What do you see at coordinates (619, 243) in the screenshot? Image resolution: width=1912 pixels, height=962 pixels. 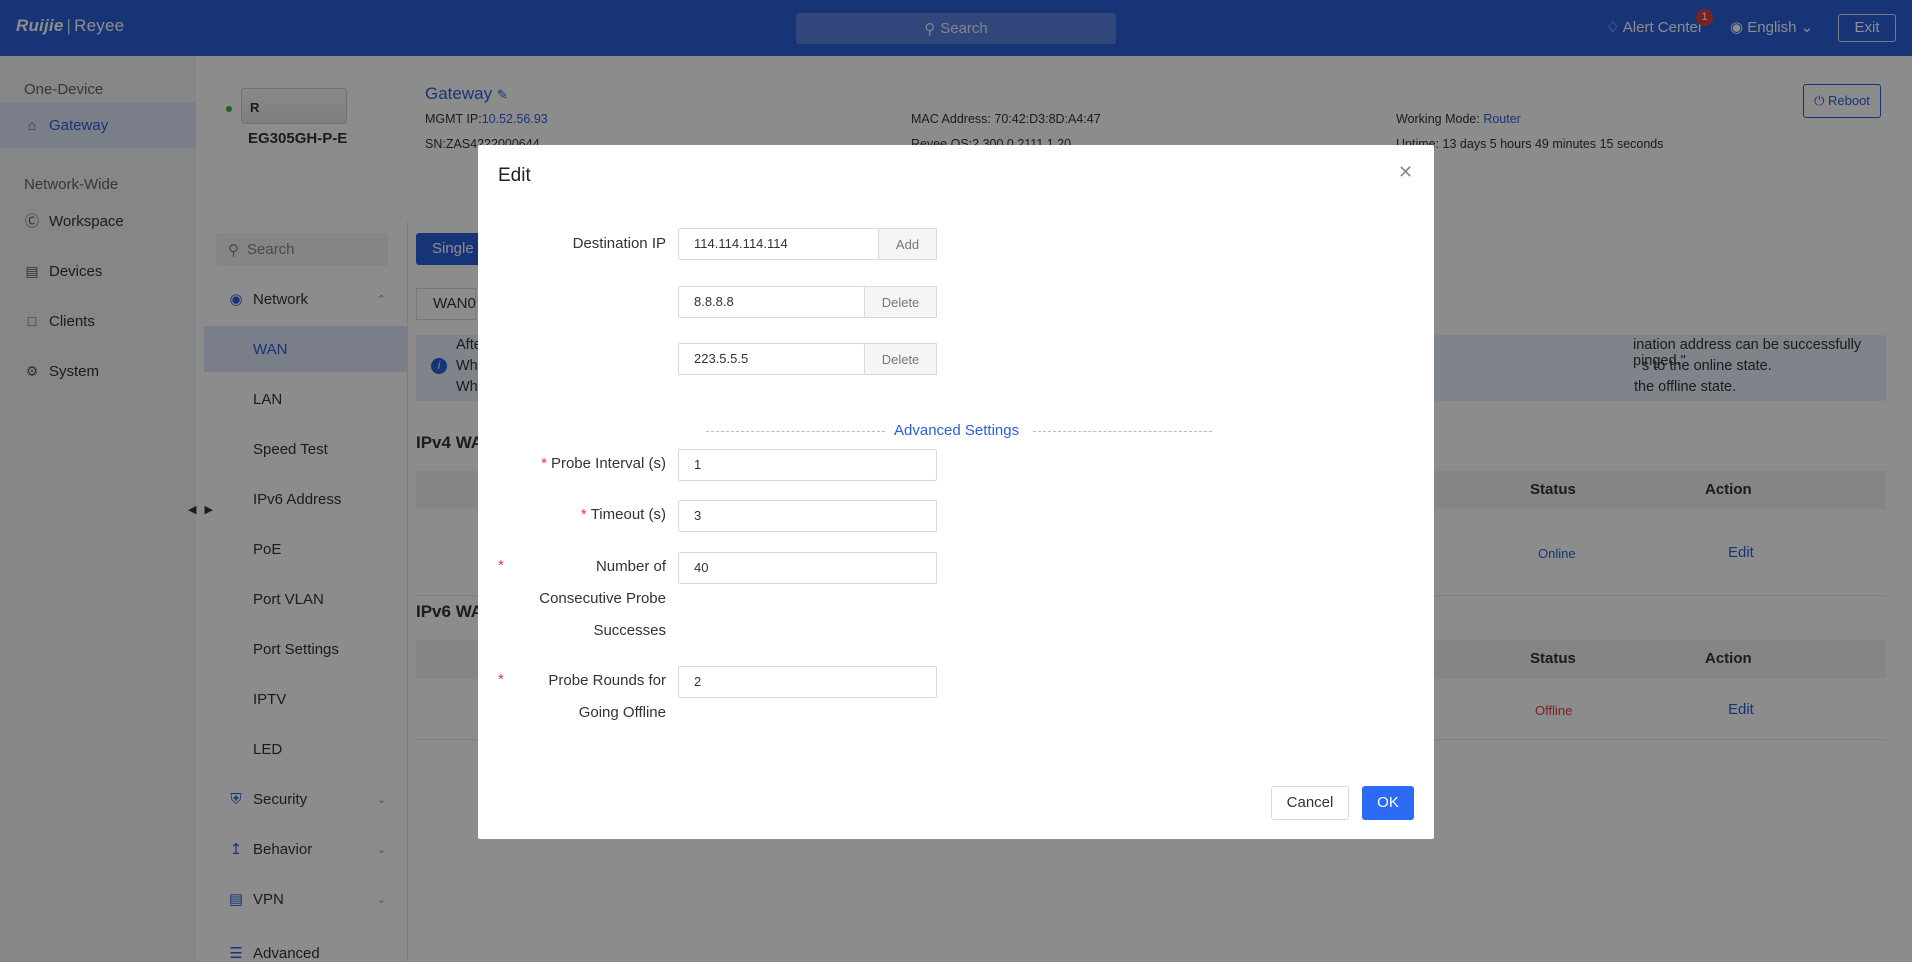 I see `destination-ip-label: Destination IP` at bounding box center [619, 243].